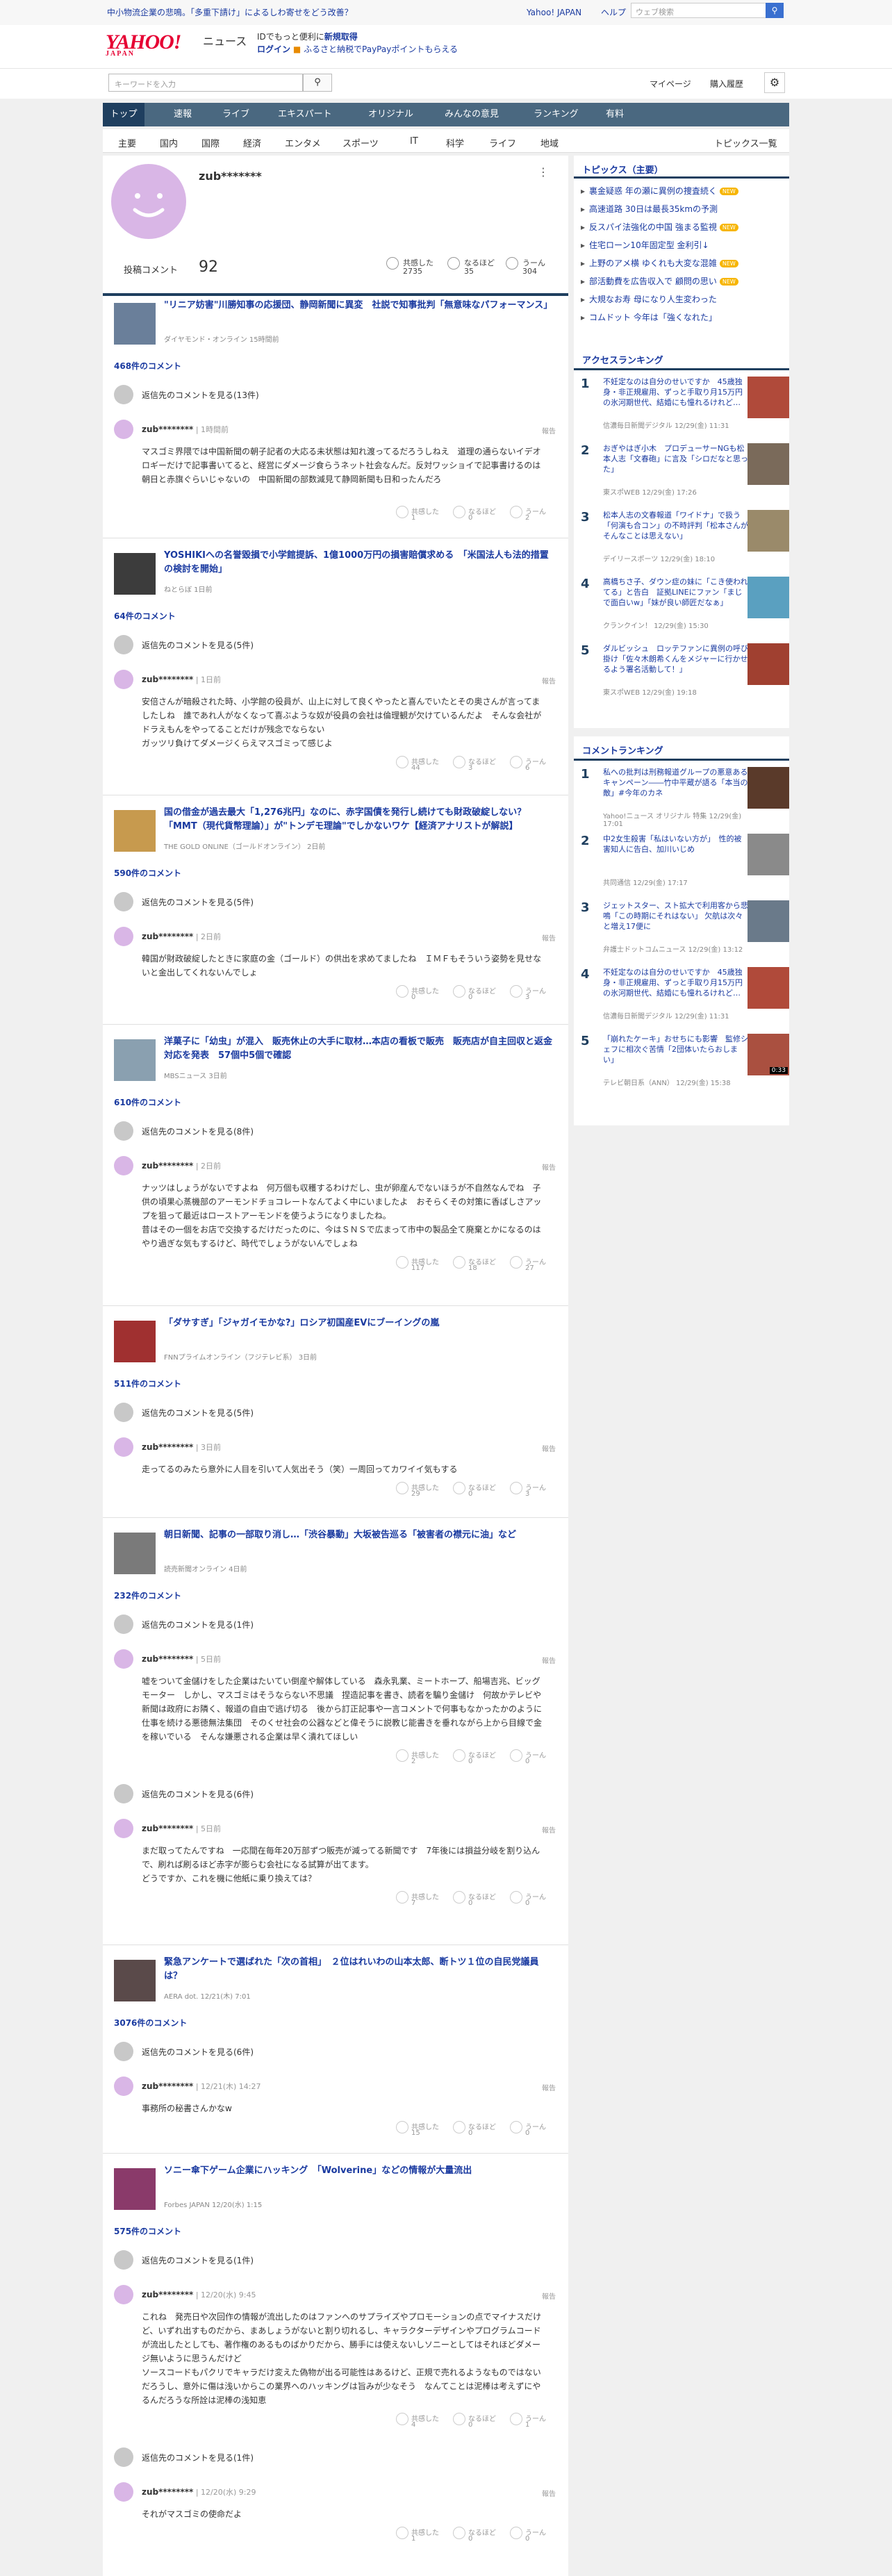  Describe the element at coordinates (305, 115) in the screenshot. I see `tab-expert: エキスパート` at that location.